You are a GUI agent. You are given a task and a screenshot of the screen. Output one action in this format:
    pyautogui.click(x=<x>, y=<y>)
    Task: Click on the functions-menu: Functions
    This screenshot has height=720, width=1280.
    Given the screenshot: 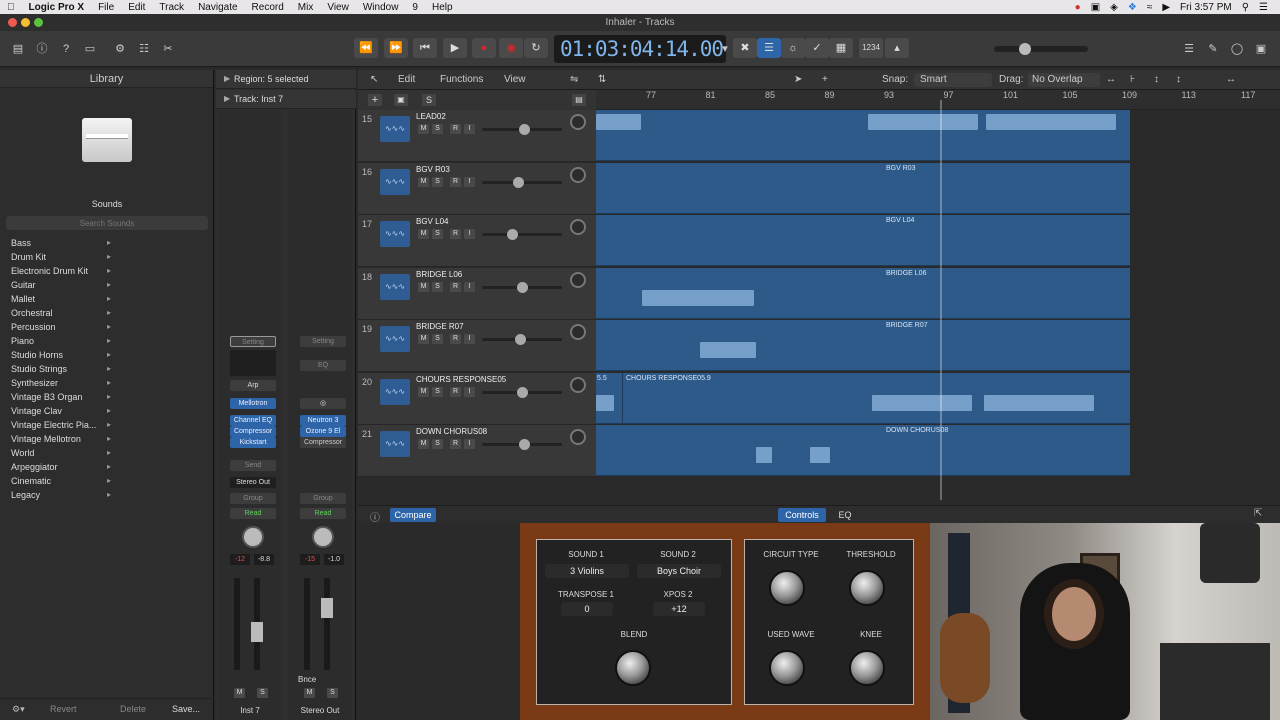 What is the action you would take?
    pyautogui.click(x=461, y=79)
    